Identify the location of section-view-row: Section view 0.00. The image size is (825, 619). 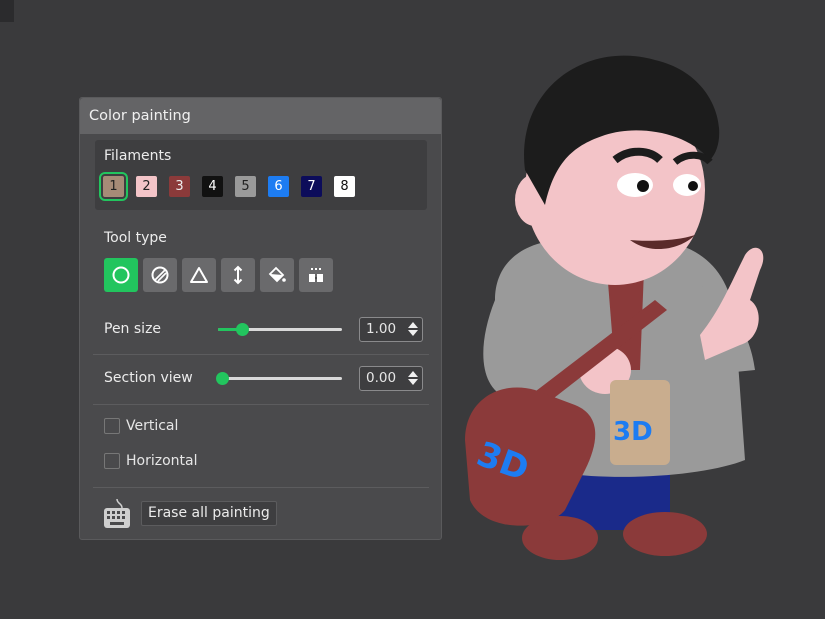
(264, 378).